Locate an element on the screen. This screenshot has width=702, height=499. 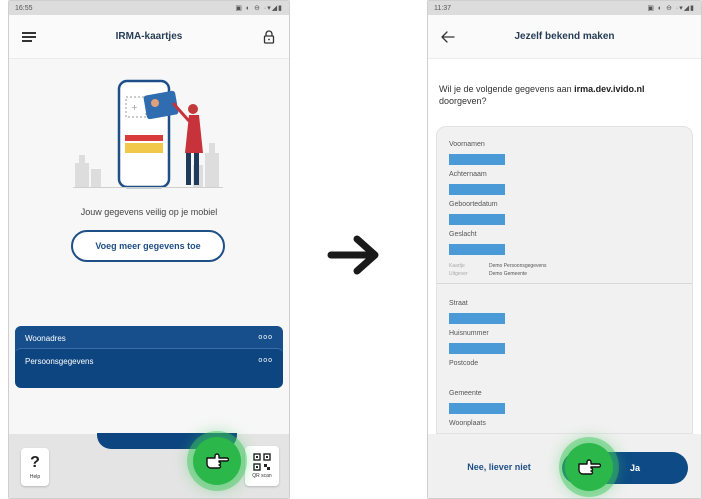
appbar-spacer is located at coordinates (681, 37).